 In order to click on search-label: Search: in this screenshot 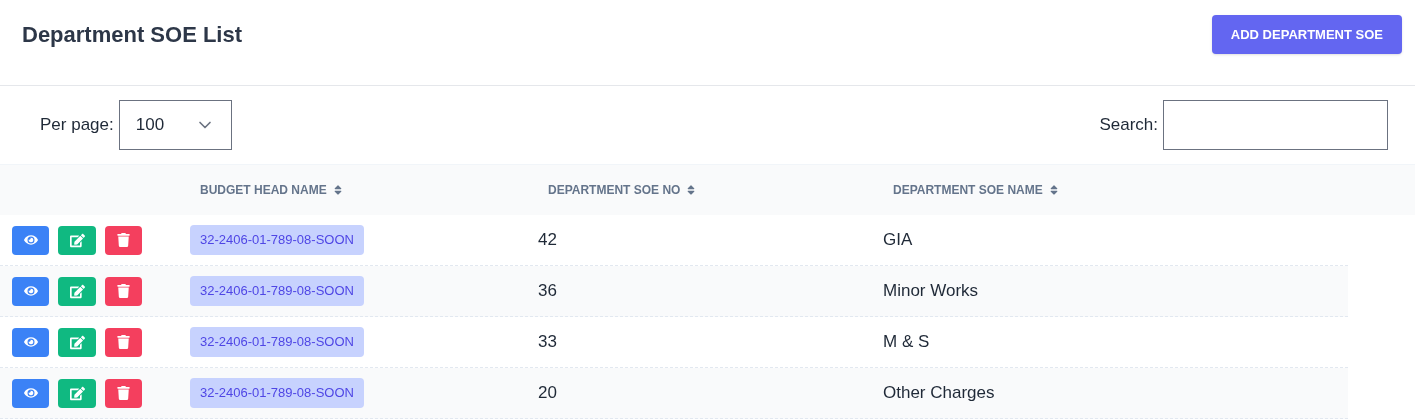, I will do `click(1128, 125)`.